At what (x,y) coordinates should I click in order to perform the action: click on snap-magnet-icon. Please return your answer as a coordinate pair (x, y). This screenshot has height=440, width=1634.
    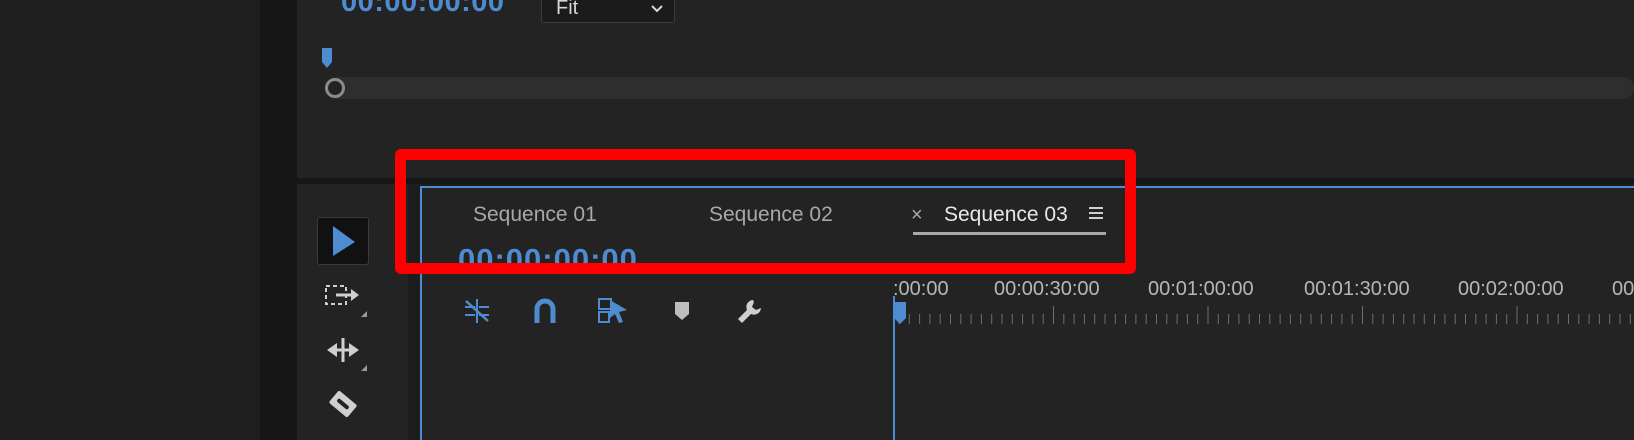
    Looking at the image, I should click on (545, 310).